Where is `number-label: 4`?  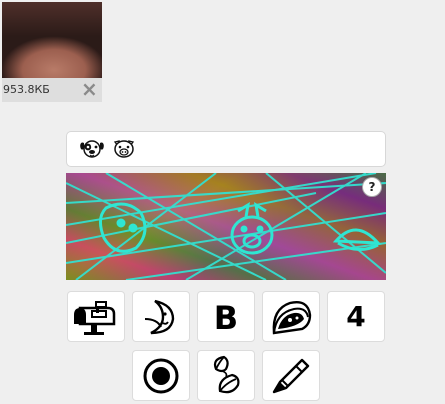
number-label: 4 is located at coordinates (356, 316).